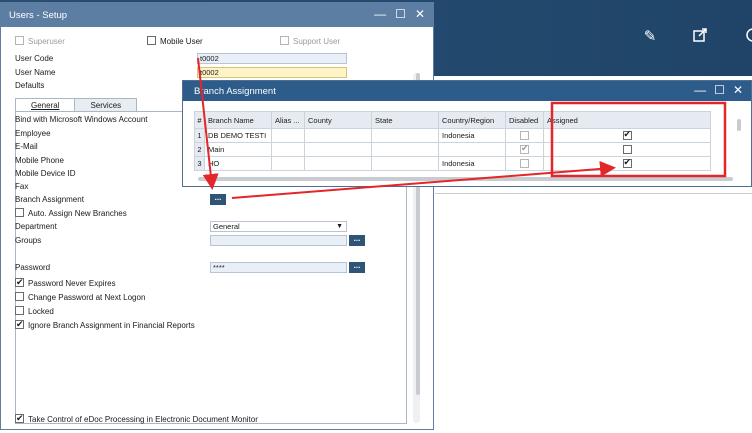  What do you see at coordinates (49, 199) in the screenshot?
I see `branch-assignment-label: Branch Assignment` at bounding box center [49, 199].